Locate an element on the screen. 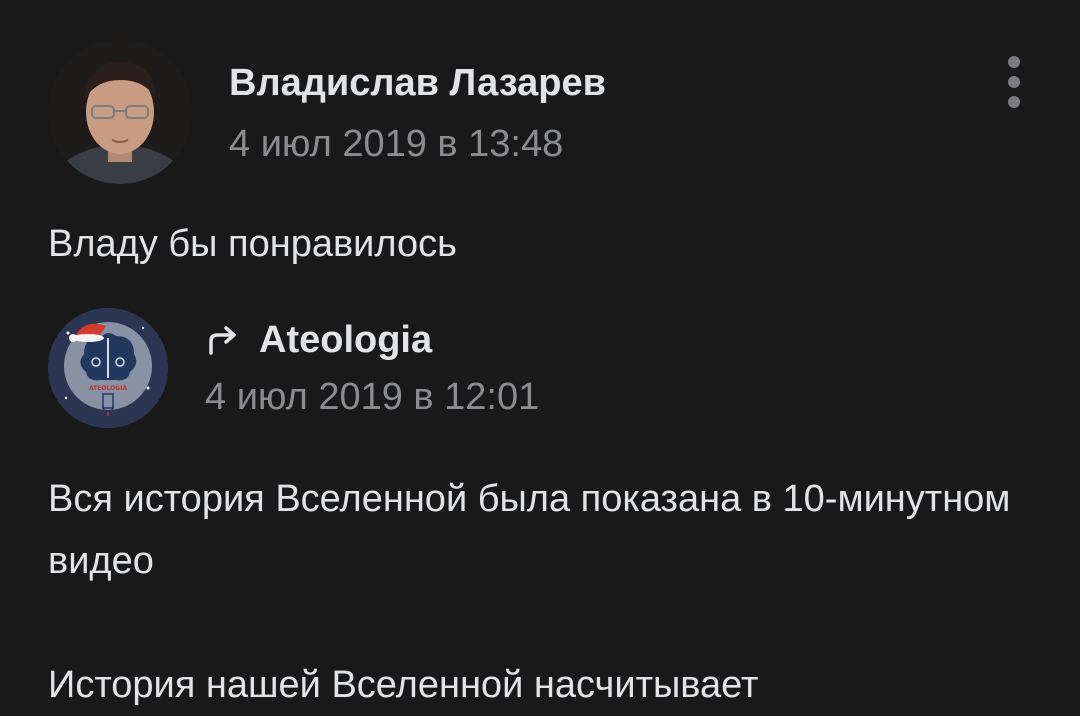 The image size is (1080, 716). avatar-wordmark: ATEOLOGIA is located at coordinates (108, 388).